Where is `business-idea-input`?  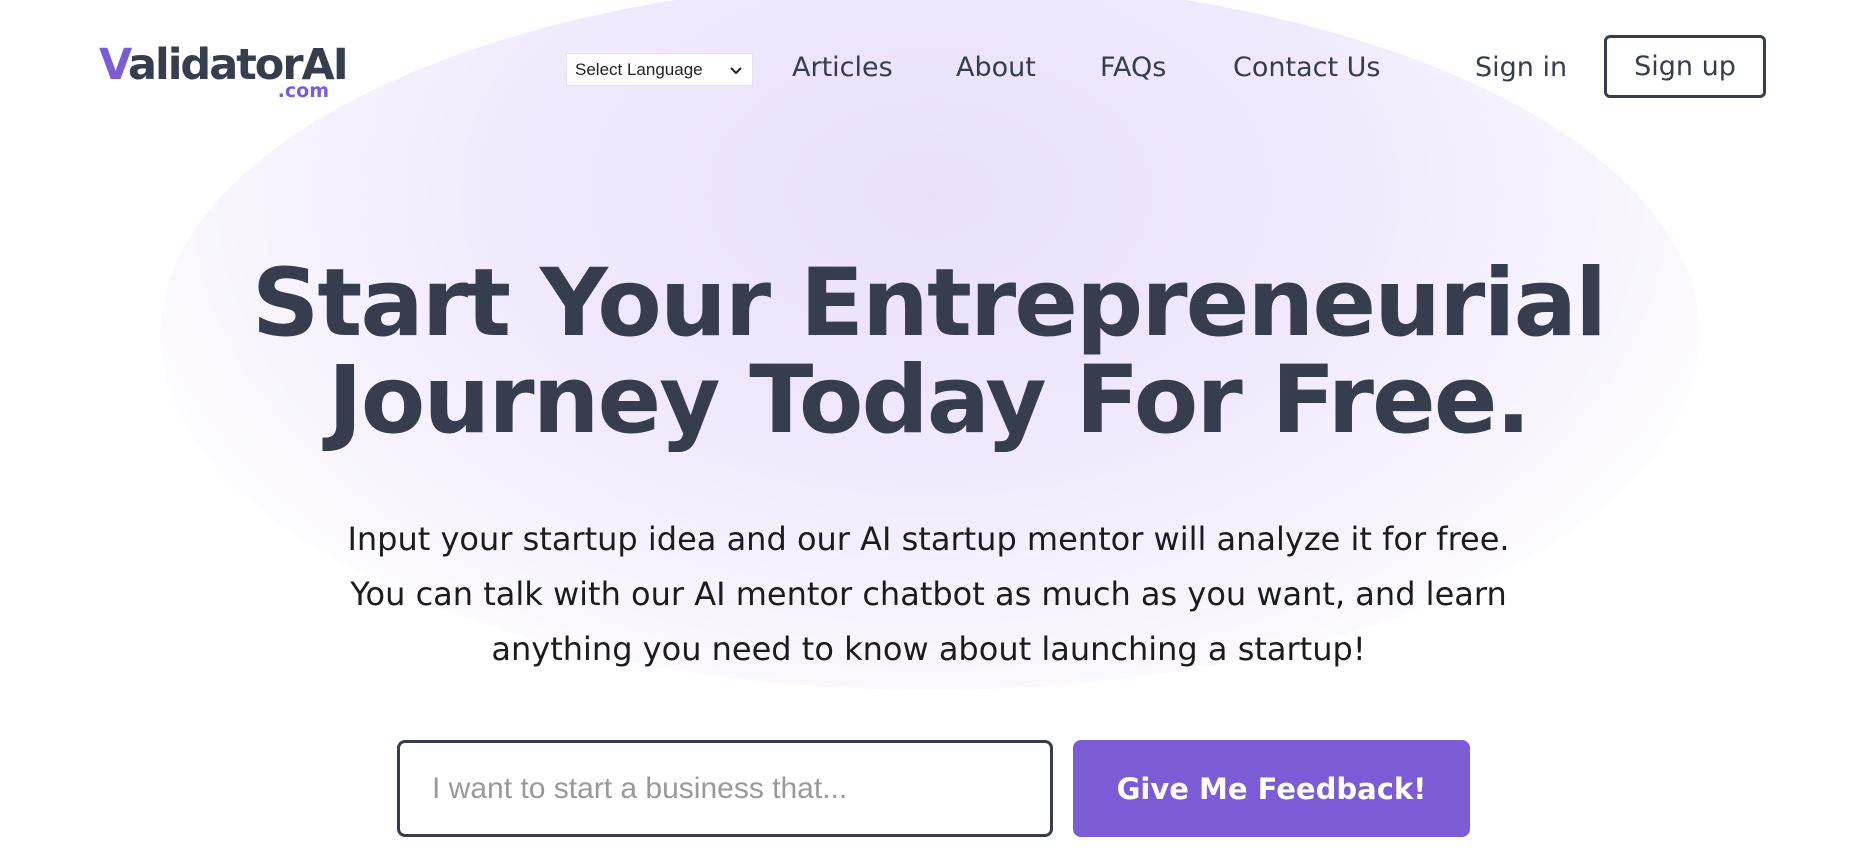 business-idea-input is located at coordinates (725, 788).